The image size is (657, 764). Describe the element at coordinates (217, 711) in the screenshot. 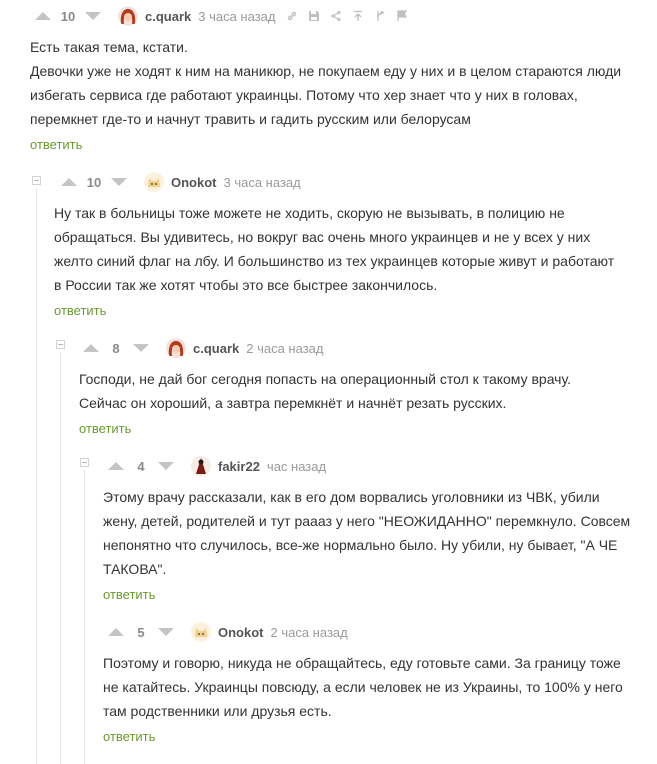

I see `comment-line: там родственники или друзья есть.` at that location.